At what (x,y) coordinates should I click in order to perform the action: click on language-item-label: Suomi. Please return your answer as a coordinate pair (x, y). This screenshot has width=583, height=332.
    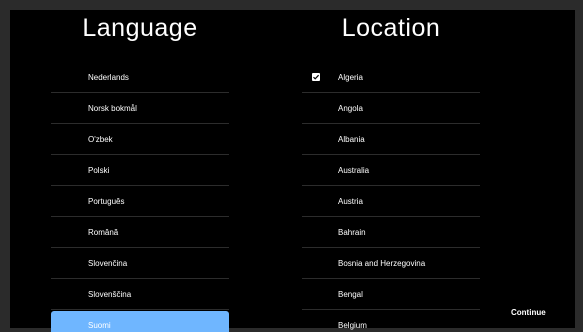
    Looking at the image, I should click on (99, 325).